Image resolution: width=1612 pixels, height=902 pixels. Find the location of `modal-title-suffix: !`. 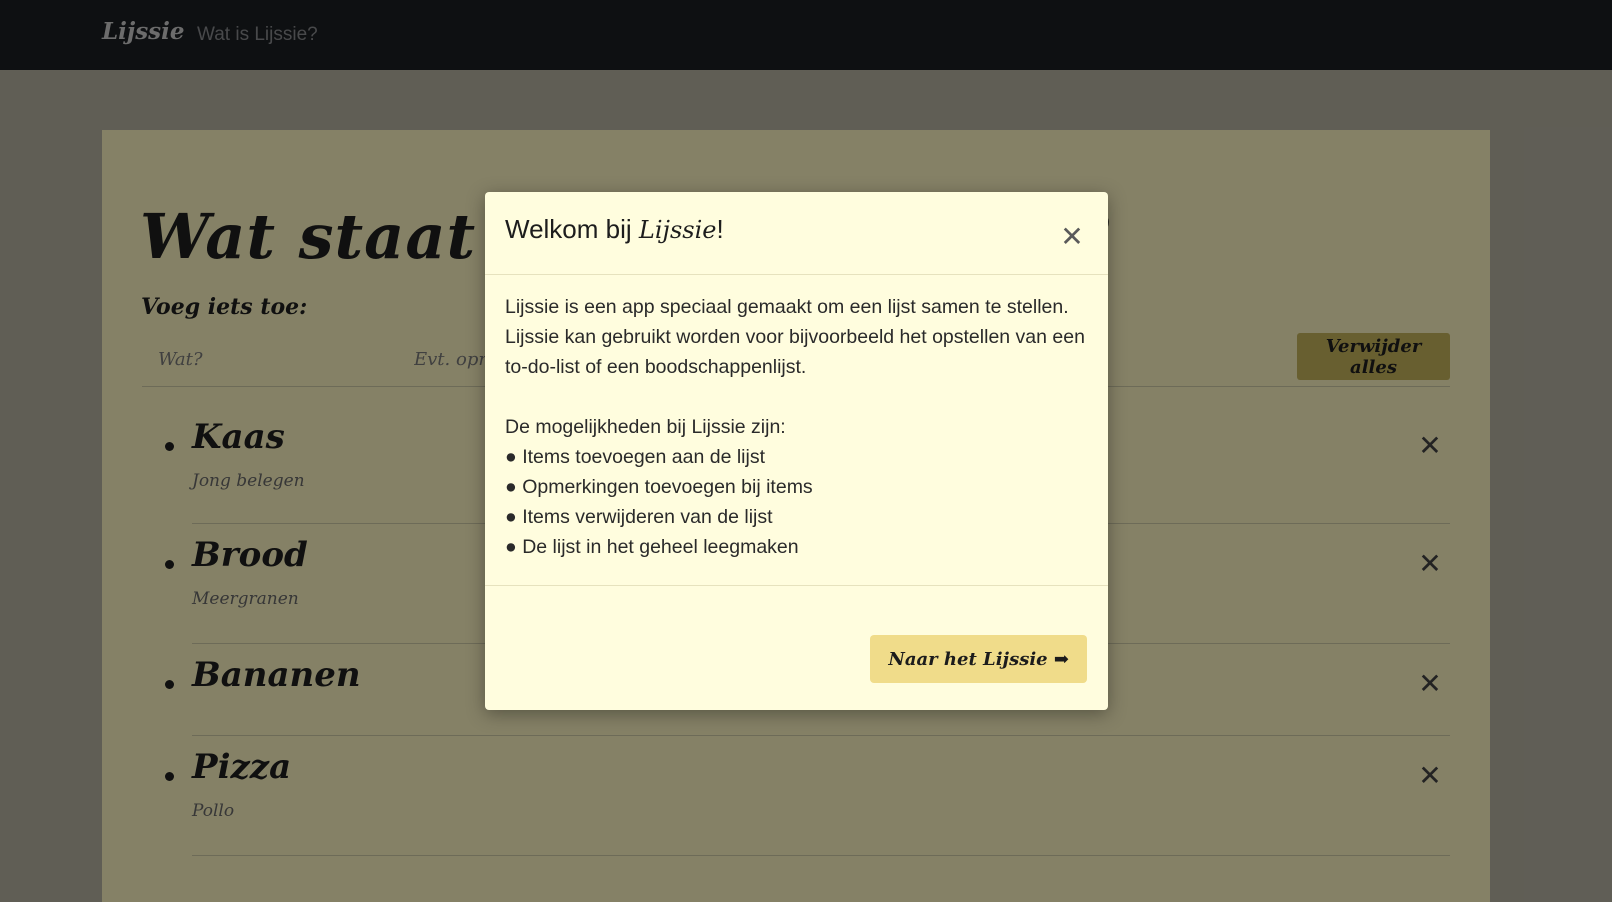

modal-title-suffix: ! is located at coordinates (720, 229).